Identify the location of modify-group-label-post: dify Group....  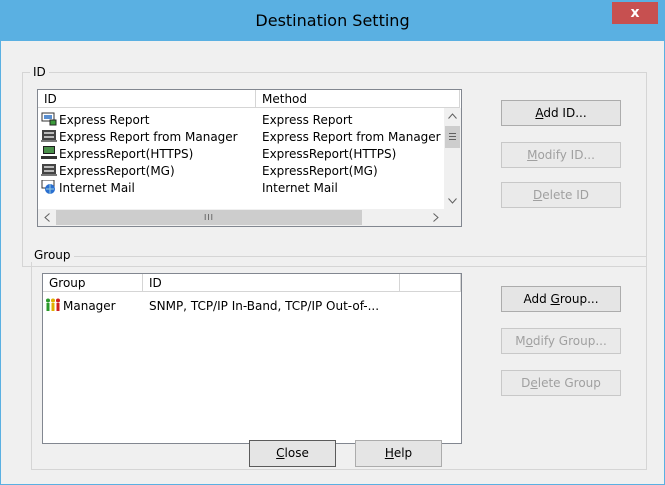
(569, 341).